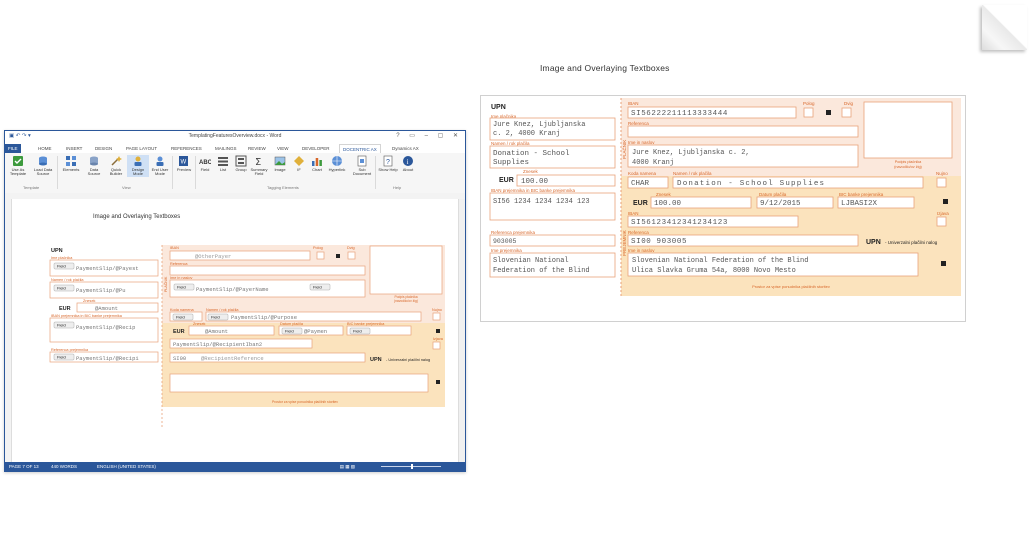 This screenshot has width=1035, height=554. I want to click on doc-payment: @Paymen, so click(315, 331).